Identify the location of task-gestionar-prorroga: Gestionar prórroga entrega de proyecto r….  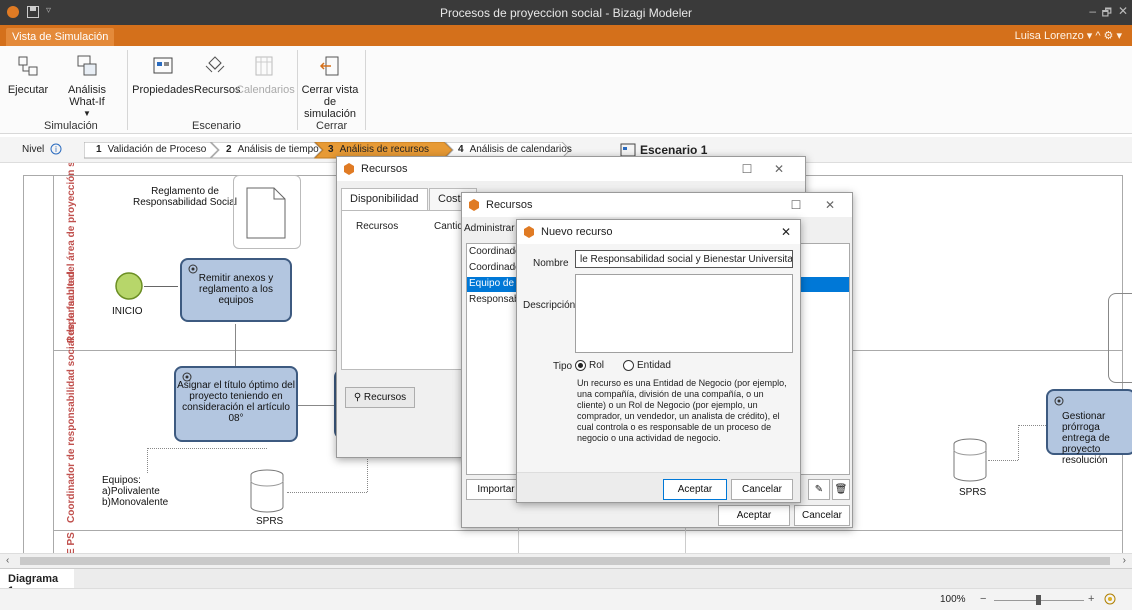
(1089, 427).